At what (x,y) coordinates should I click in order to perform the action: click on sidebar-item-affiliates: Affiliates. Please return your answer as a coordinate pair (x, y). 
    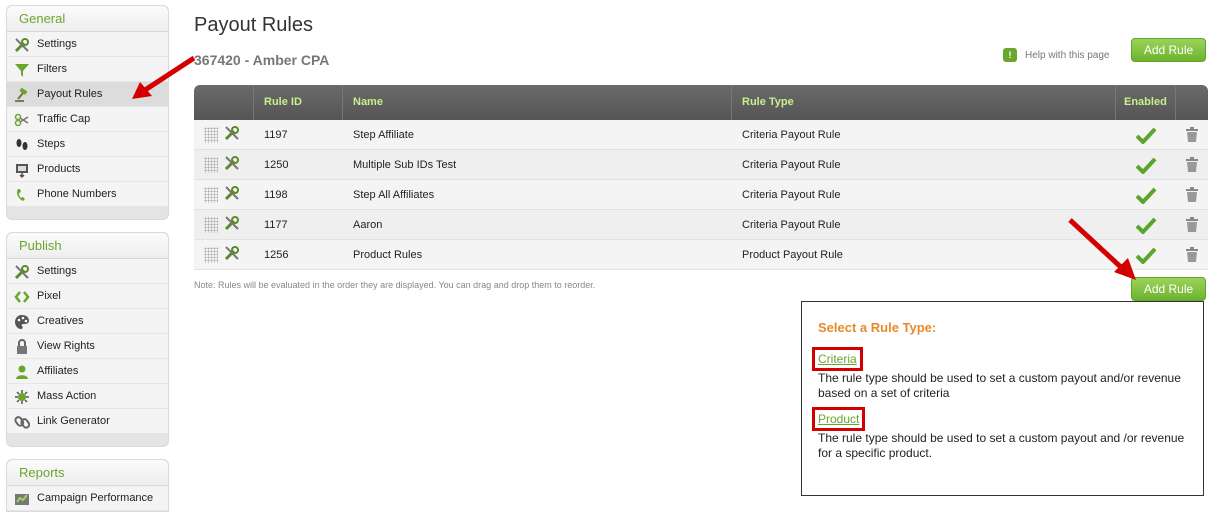
    Looking at the image, I should click on (87, 371).